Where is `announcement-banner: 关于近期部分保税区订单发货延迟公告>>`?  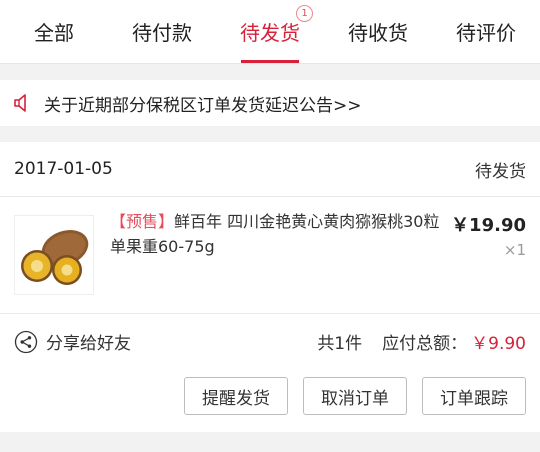
announcement-banner: 关于近期部分保税区订单发货延迟公告>> is located at coordinates (270, 103).